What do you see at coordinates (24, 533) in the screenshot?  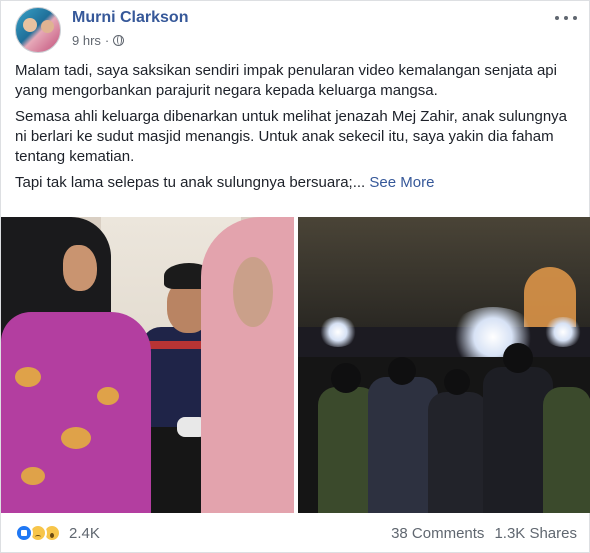 I see `like-icon` at bounding box center [24, 533].